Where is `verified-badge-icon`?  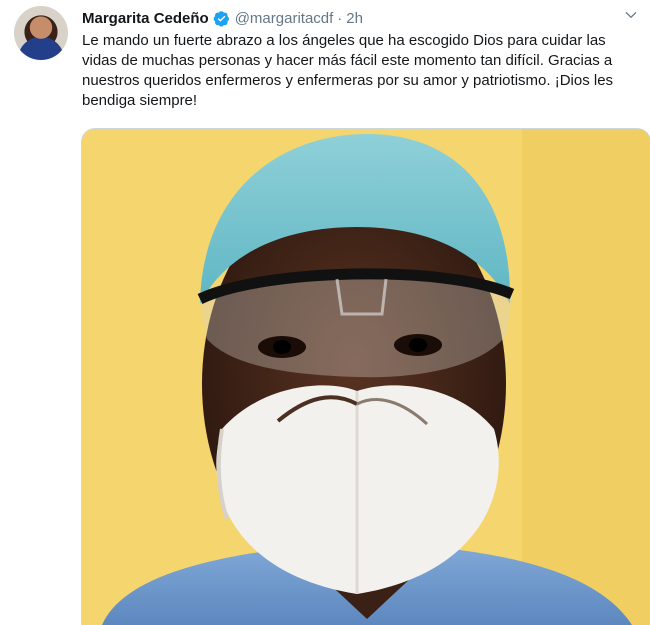
verified-badge-icon is located at coordinates (221, 18).